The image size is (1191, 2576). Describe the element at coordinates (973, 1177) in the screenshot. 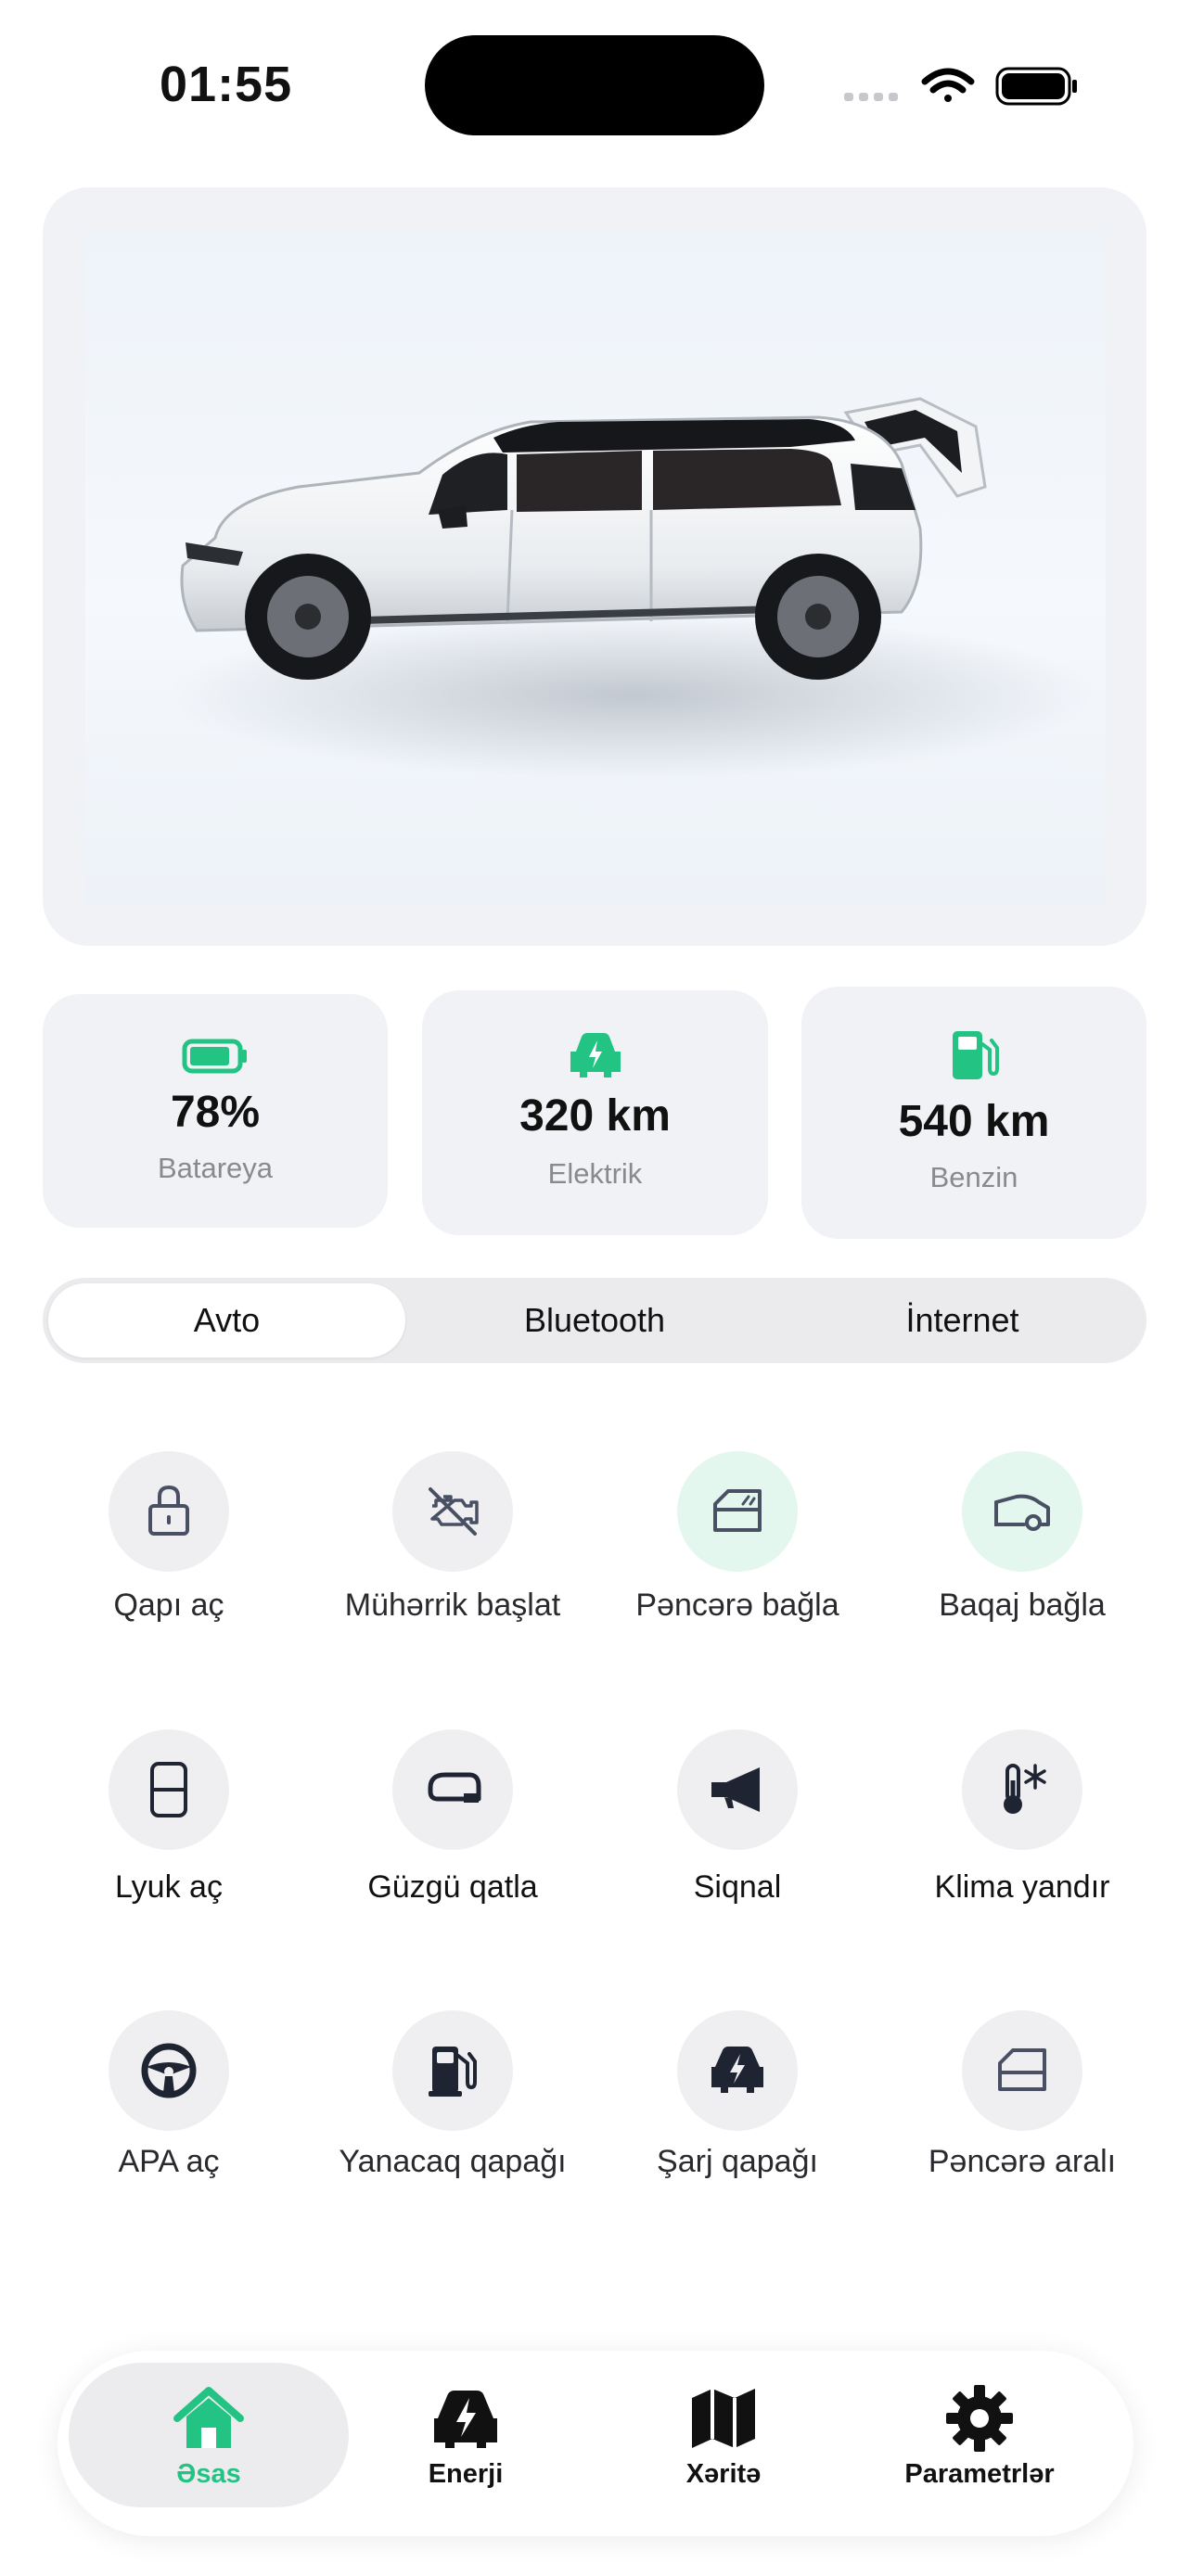

I see `fuel-range-label: Benzin` at that location.